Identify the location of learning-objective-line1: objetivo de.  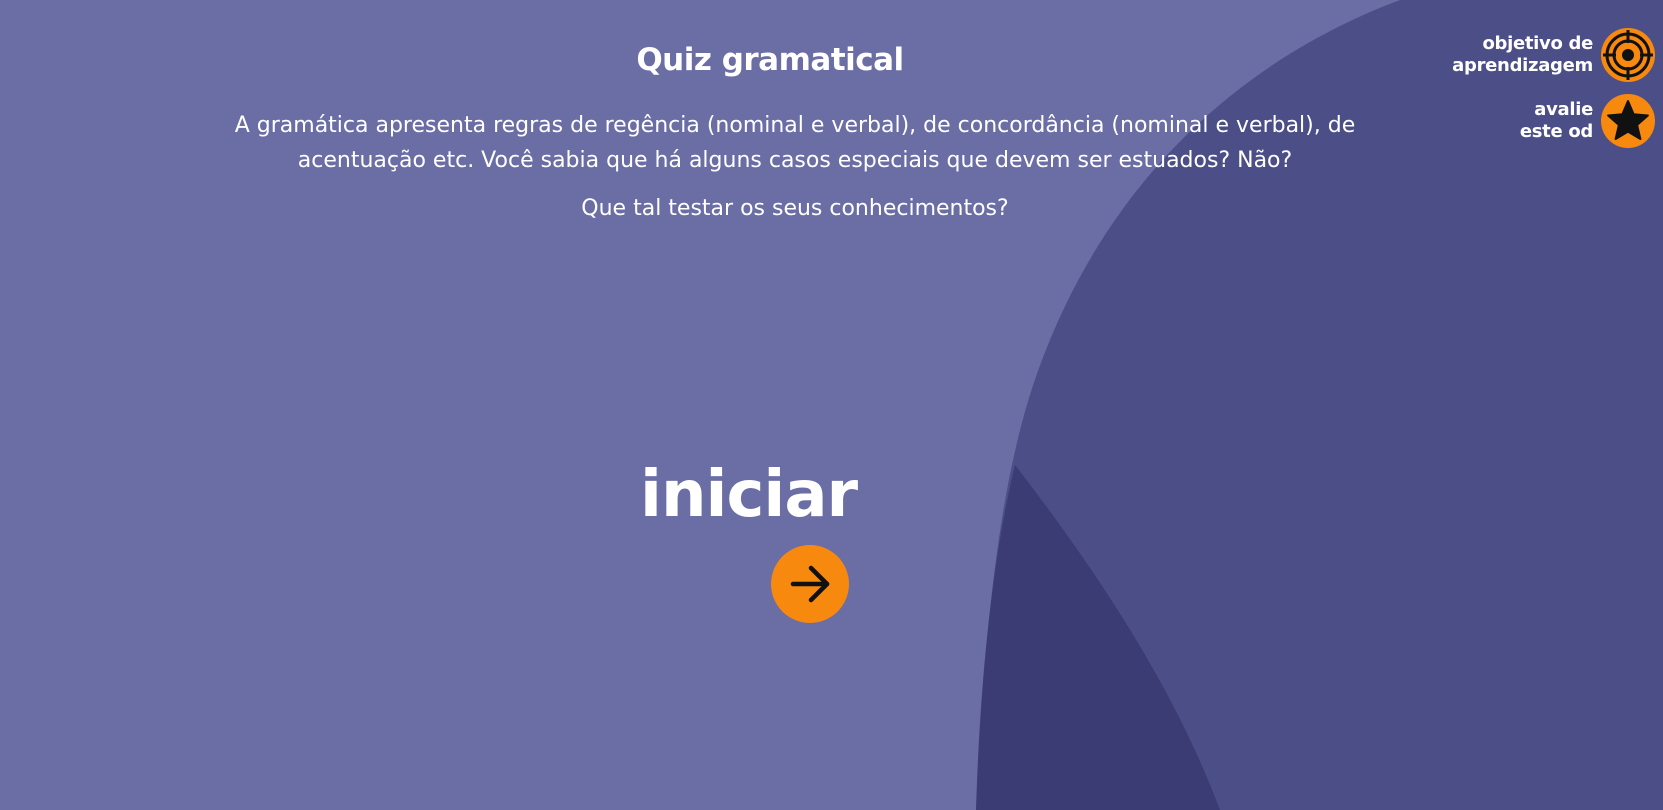
(1537, 43).